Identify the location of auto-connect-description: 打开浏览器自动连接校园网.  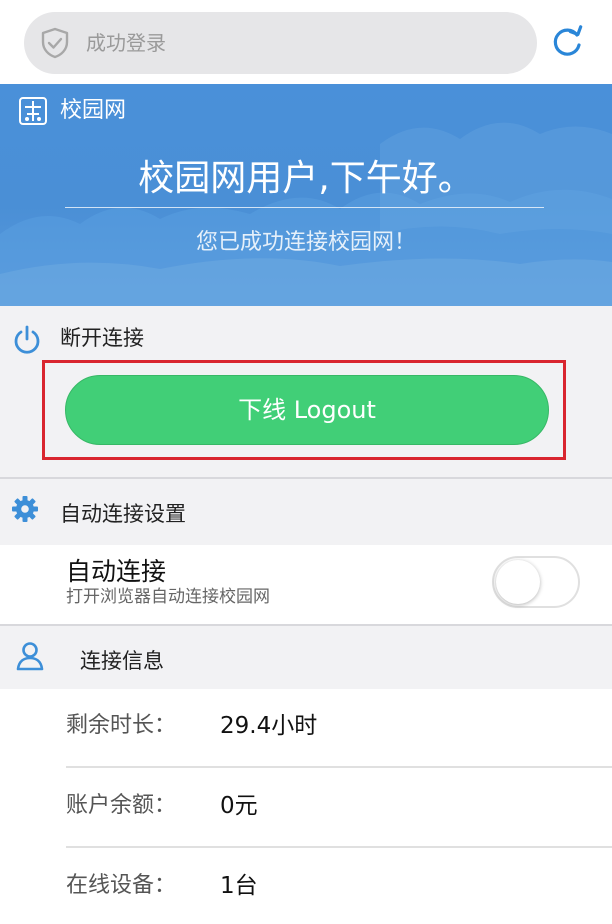
(168, 597).